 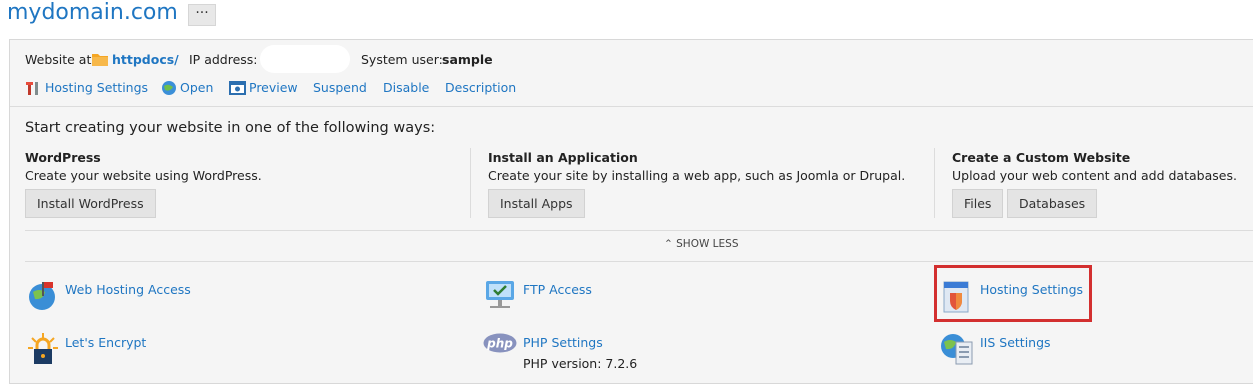 What do you see at coordinates (707, 244) in the screenshot?
I see `show-less-label: SHOW LESS` at bounding box center [707, 244].